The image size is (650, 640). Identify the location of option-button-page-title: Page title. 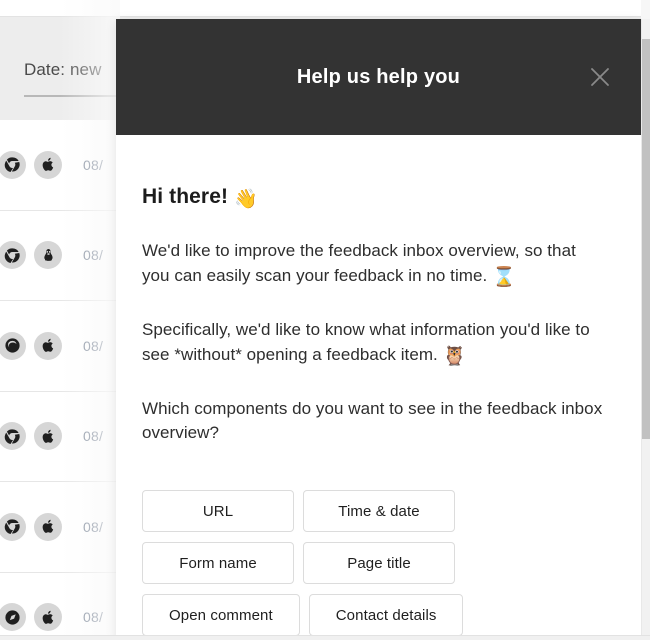
(379, 563).